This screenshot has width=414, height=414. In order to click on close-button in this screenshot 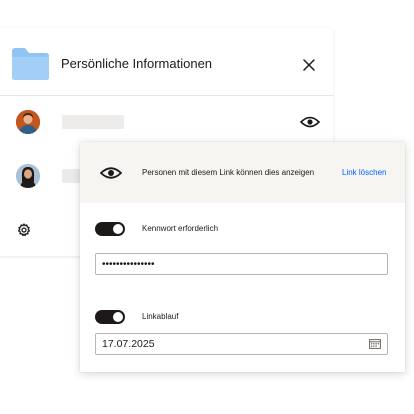, I will do `click(309, 65)`.